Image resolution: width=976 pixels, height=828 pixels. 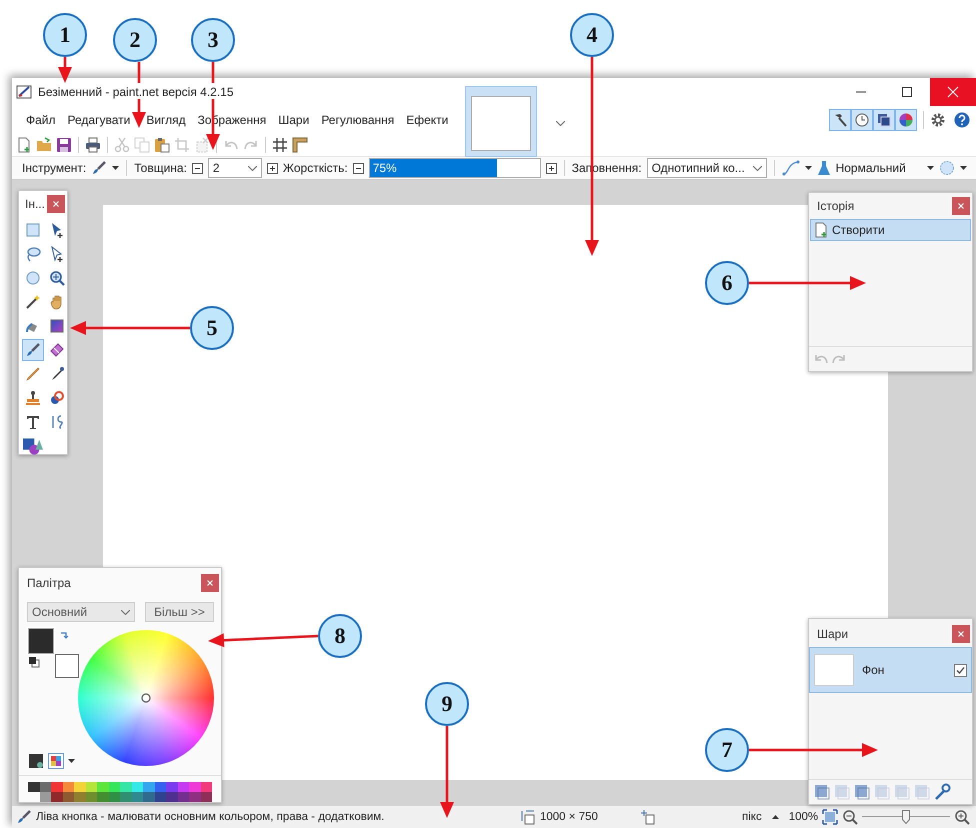 What do you see at coordinates (938, 120) in the screenshot?
I see `settings-icon` at bounding box center [938, 120].